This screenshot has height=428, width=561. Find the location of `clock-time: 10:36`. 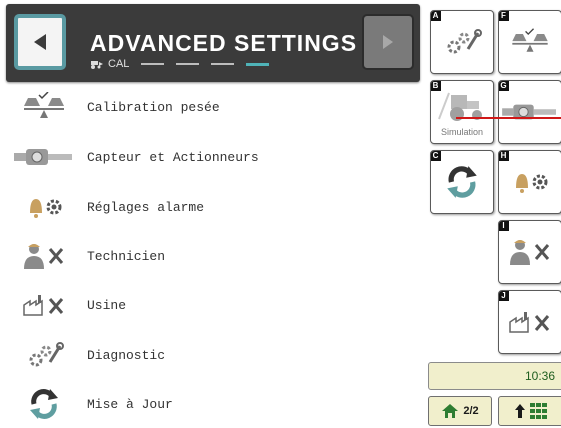

clock-time: 10:36 is located at coordinates (539, 376).